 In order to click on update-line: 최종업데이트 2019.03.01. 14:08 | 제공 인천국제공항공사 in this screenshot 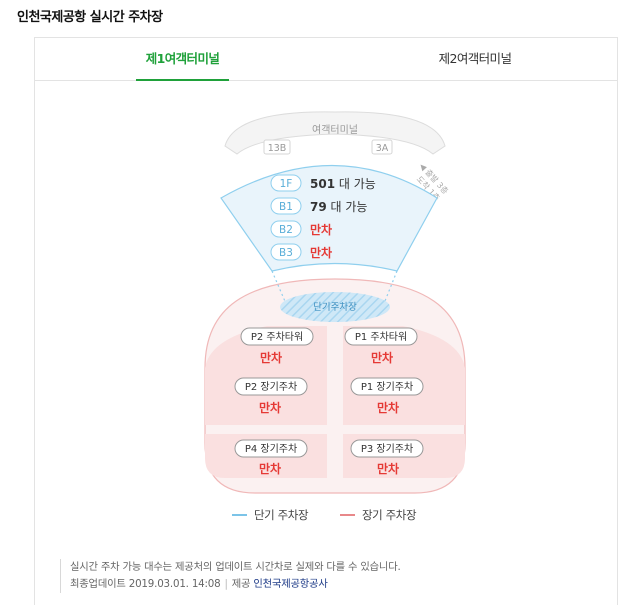, I will do `click(235, 584)`.